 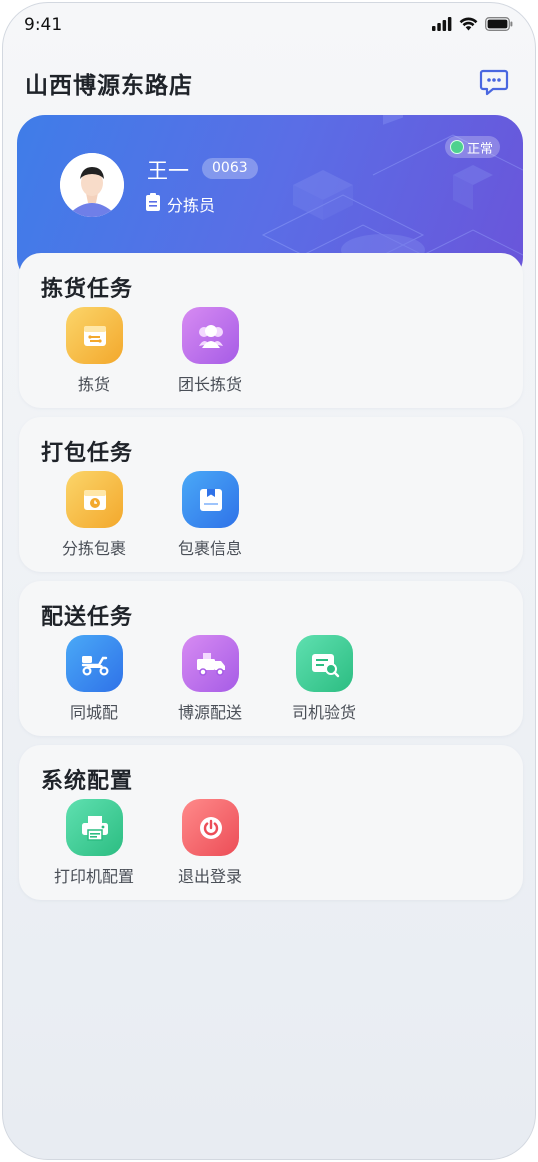 What do you see at coordinates (93, 384) in the screenshot?
I see `tile-label: 拣货` at bounding box center [93, 384].